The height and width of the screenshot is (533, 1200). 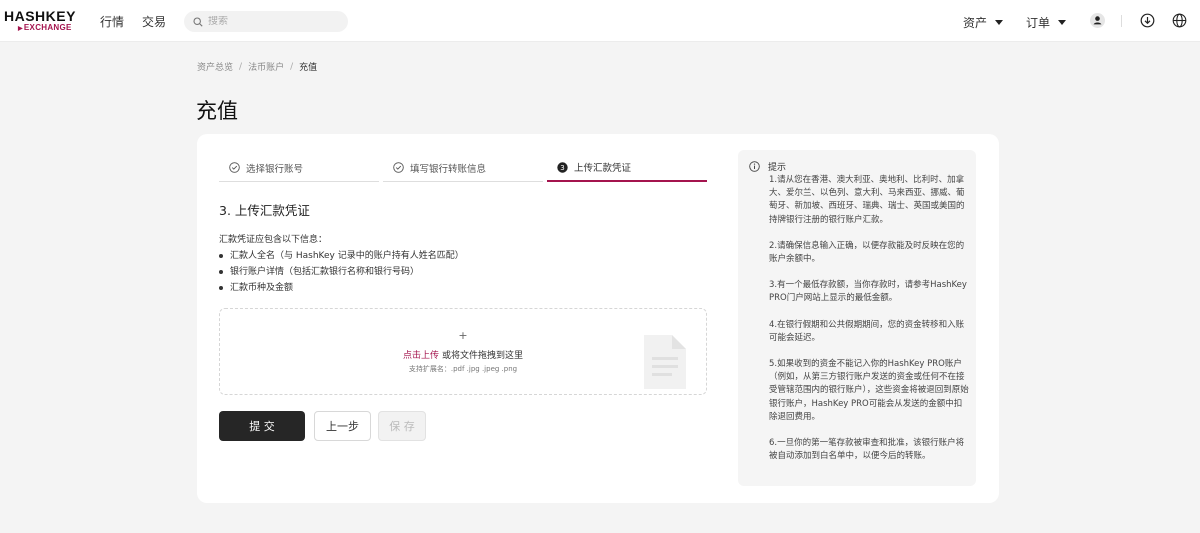 I want to click on breadcrumb: 资产总览 / 法币账户 / 充值, so click(x=257, y=67).